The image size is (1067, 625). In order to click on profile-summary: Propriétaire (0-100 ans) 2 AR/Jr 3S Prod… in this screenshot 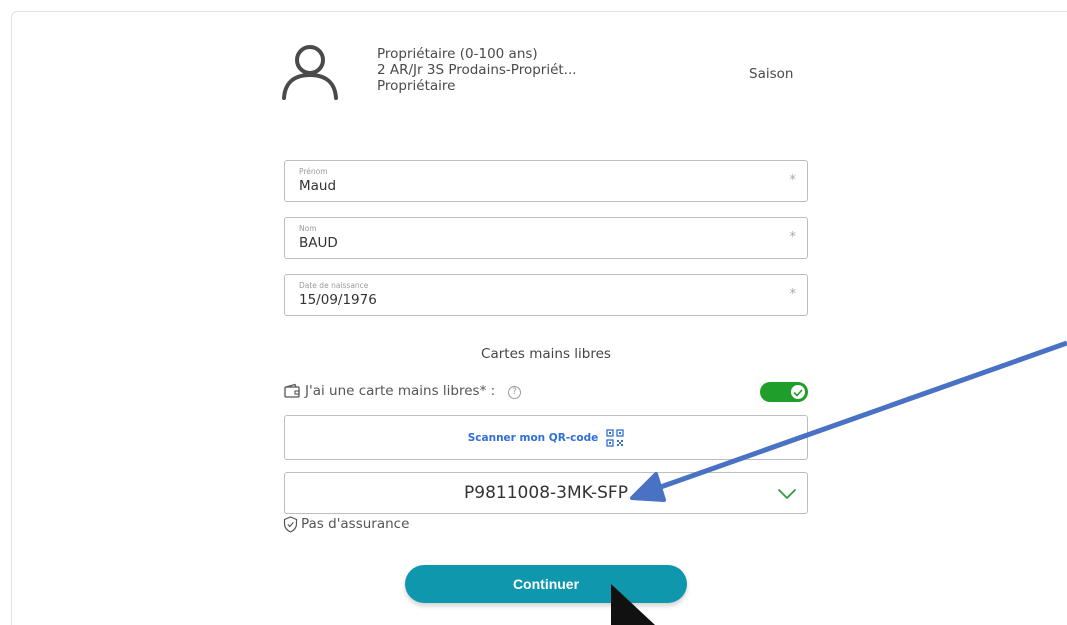, I will do `click(477, 70)`.